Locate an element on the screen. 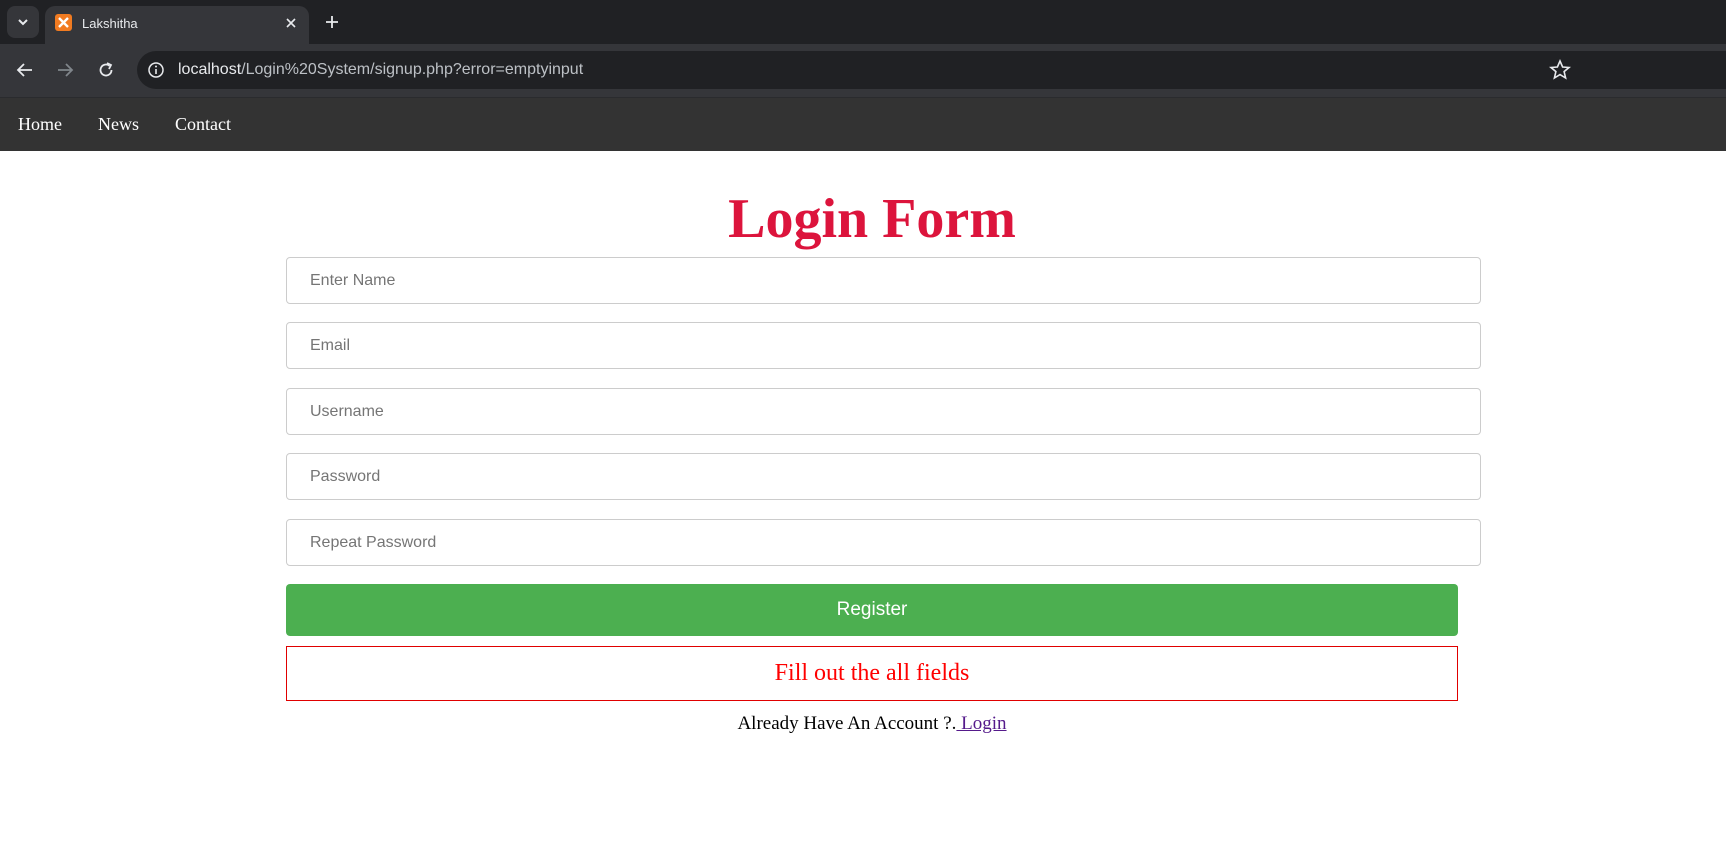 This screenshot has height=864, width=1726. url-host: localhost is located at coordinates (210, 69).